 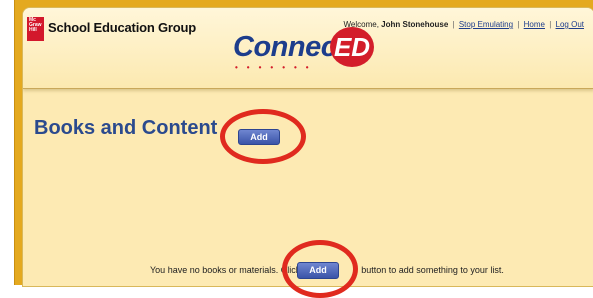 I want to click on logo-dots: •••••••, so click(x=276, y=67).